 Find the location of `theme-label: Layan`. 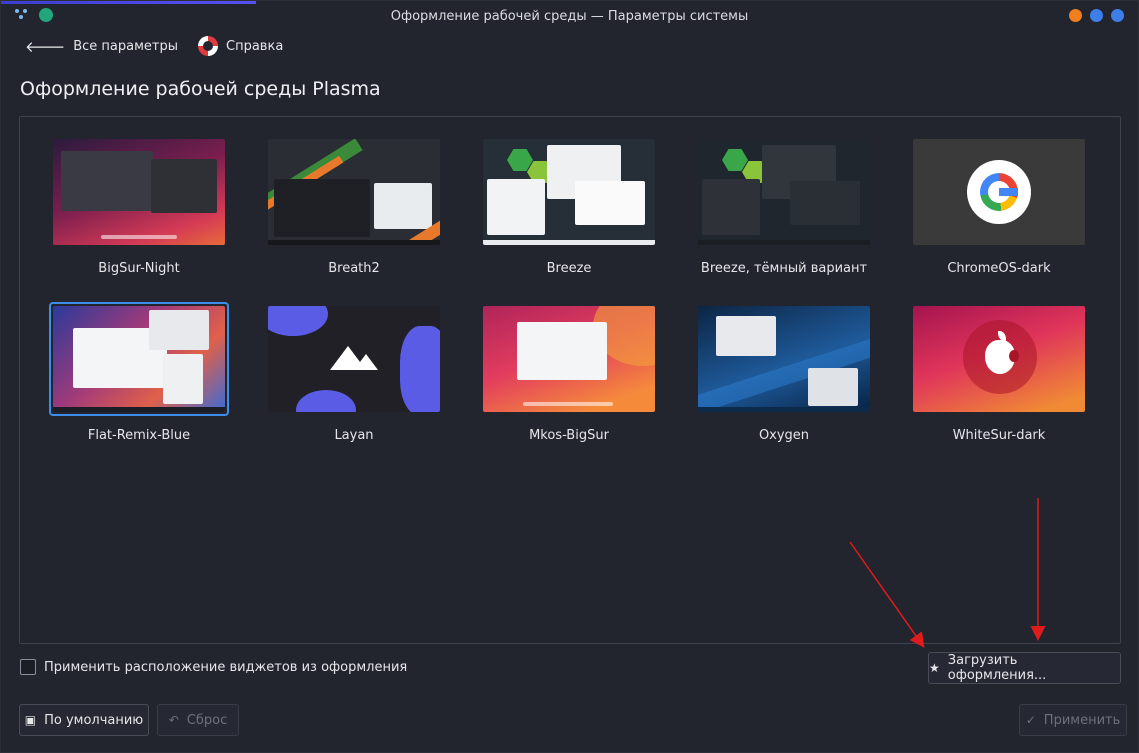

theme-label: Layan is located at coordinates (354, 435).